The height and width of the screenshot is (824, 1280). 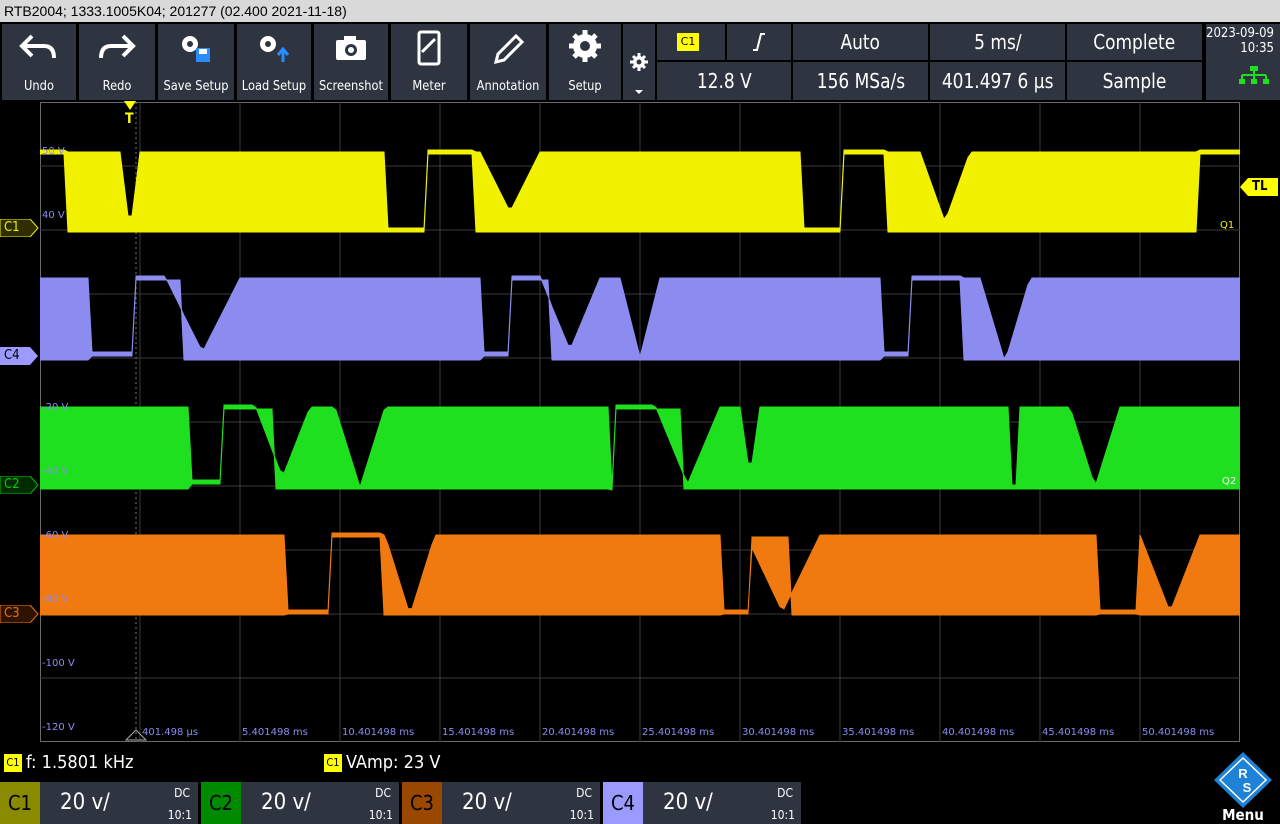 I want to click on timebase: 5 ms/, so click(x=997, y=42).